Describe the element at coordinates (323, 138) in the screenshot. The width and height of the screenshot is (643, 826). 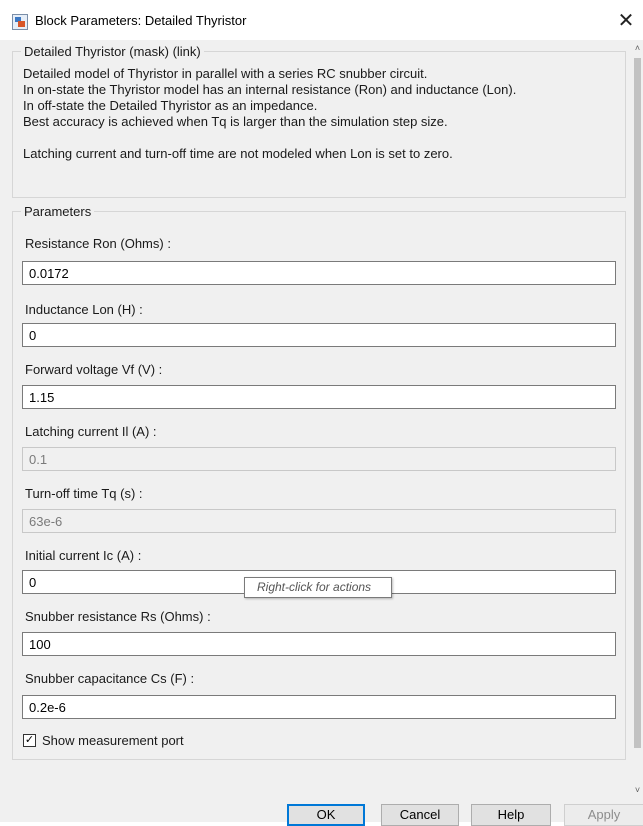
I see `description-line` at that location.